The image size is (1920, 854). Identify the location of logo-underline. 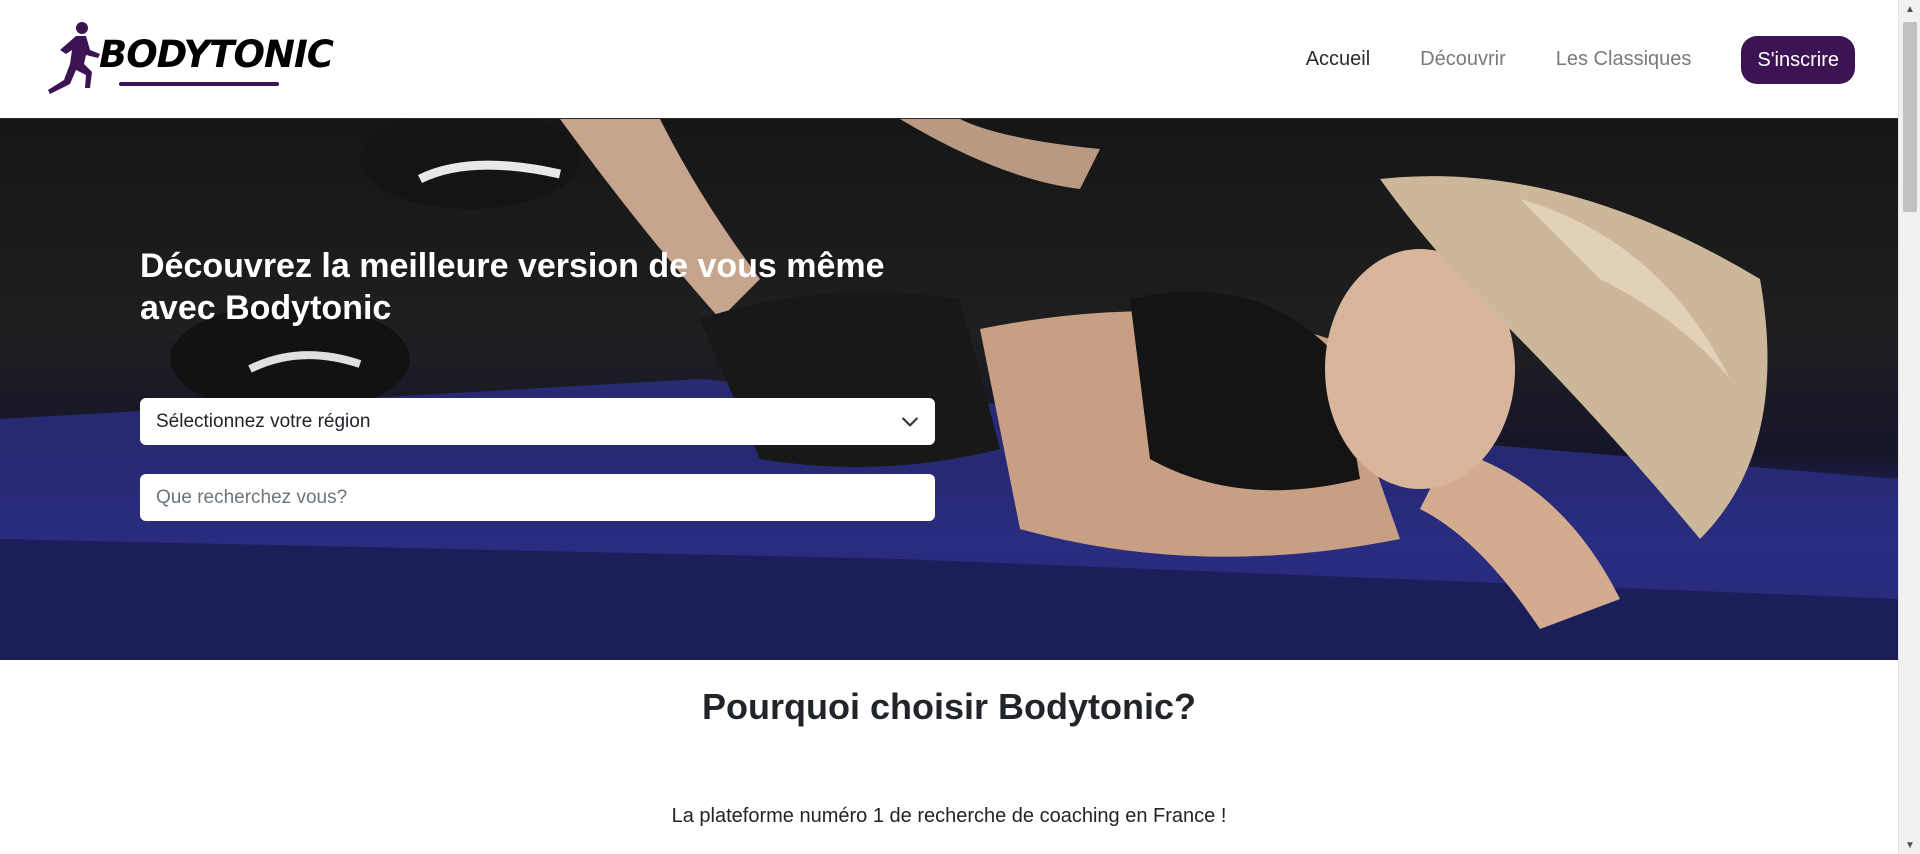
(199, 84).